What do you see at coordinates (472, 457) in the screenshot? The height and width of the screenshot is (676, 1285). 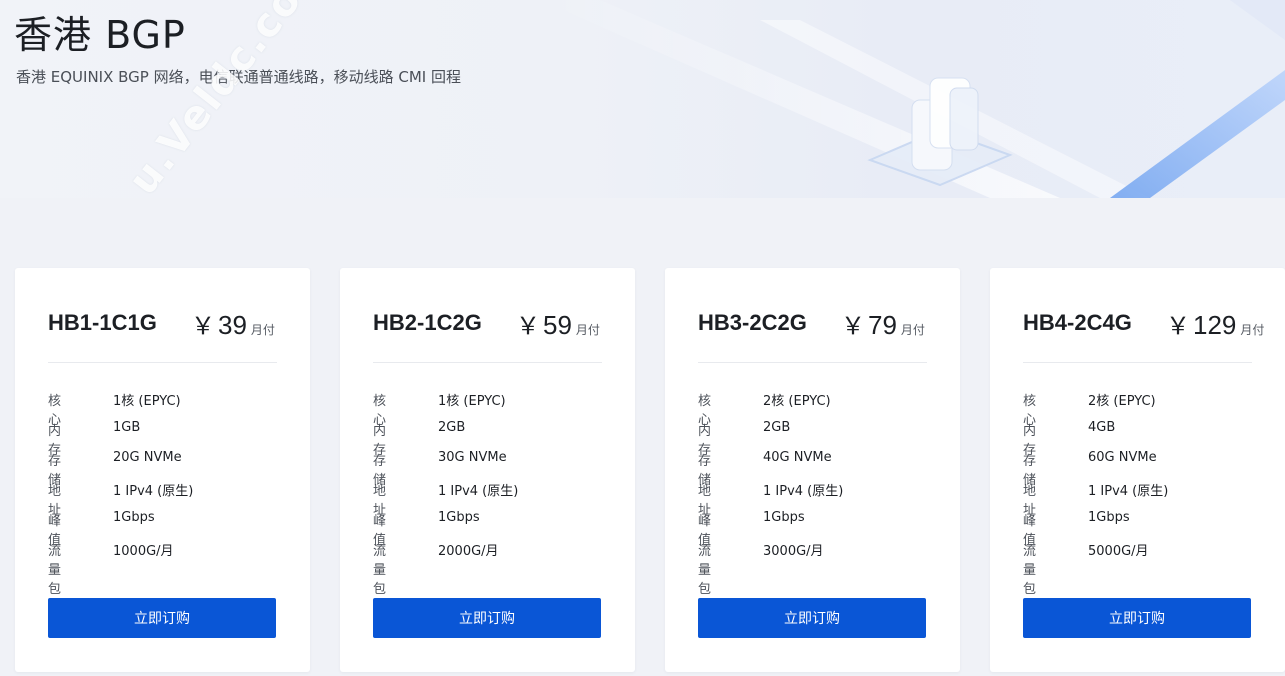 I see `spec-value: 30G NVMe` at bounding box center [472, 457].